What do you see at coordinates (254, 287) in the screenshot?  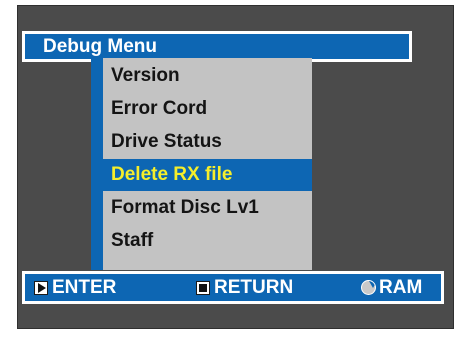 I see `return-label: RETURN` at bounding box center [254, 287].